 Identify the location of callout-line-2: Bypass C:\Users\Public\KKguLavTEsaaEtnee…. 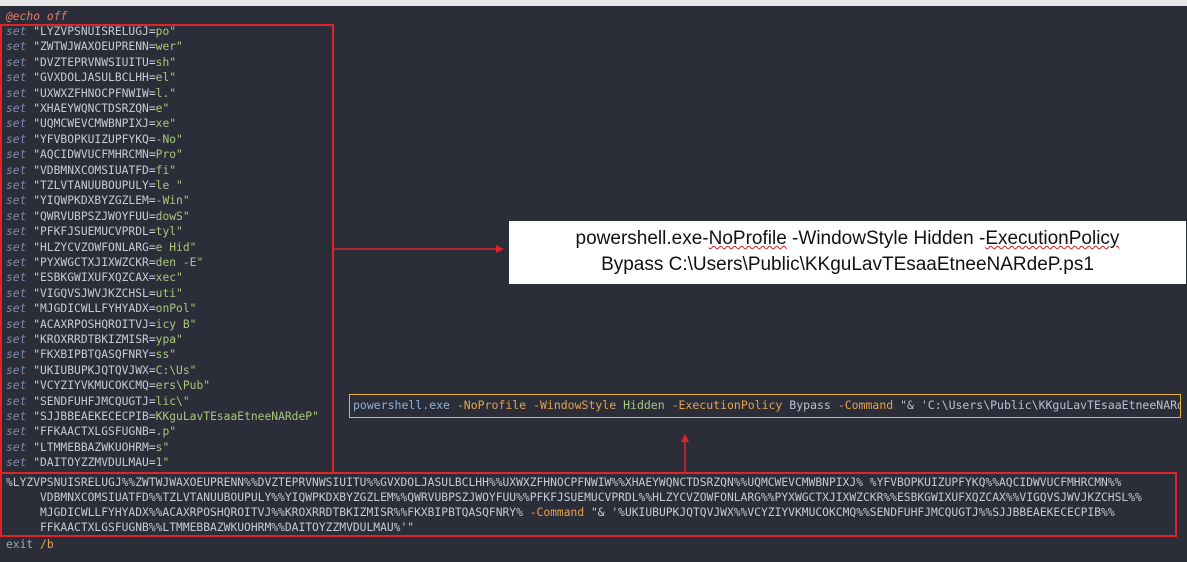
(847, 264).